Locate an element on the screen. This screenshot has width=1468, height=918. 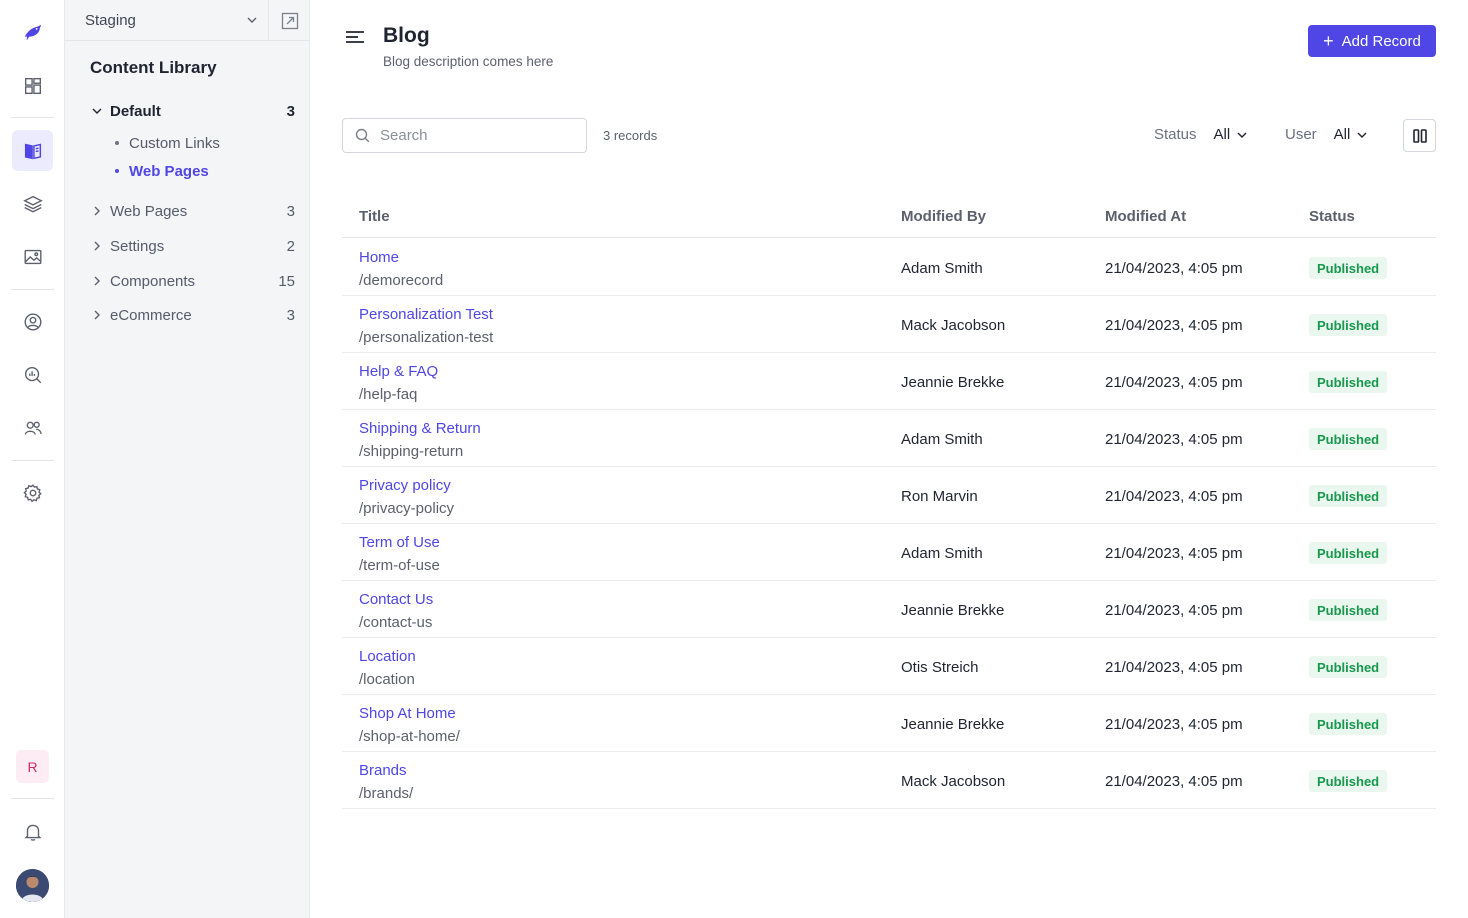
record-title-link: Privacy policy is located at coordinates (405, 485).